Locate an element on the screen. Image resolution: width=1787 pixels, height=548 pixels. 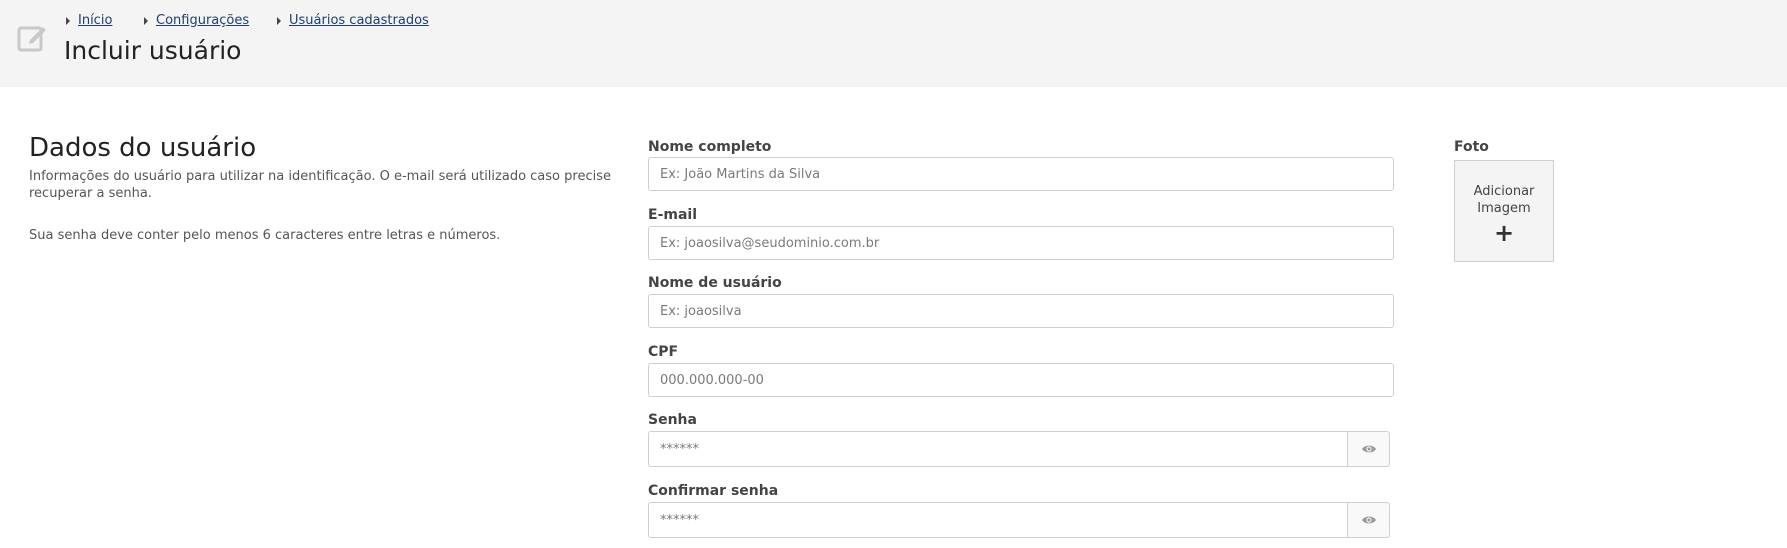
breadcrumb-item-usuarios-cadastrados: Usuários cadastrados is located at coordinates (353, 20).